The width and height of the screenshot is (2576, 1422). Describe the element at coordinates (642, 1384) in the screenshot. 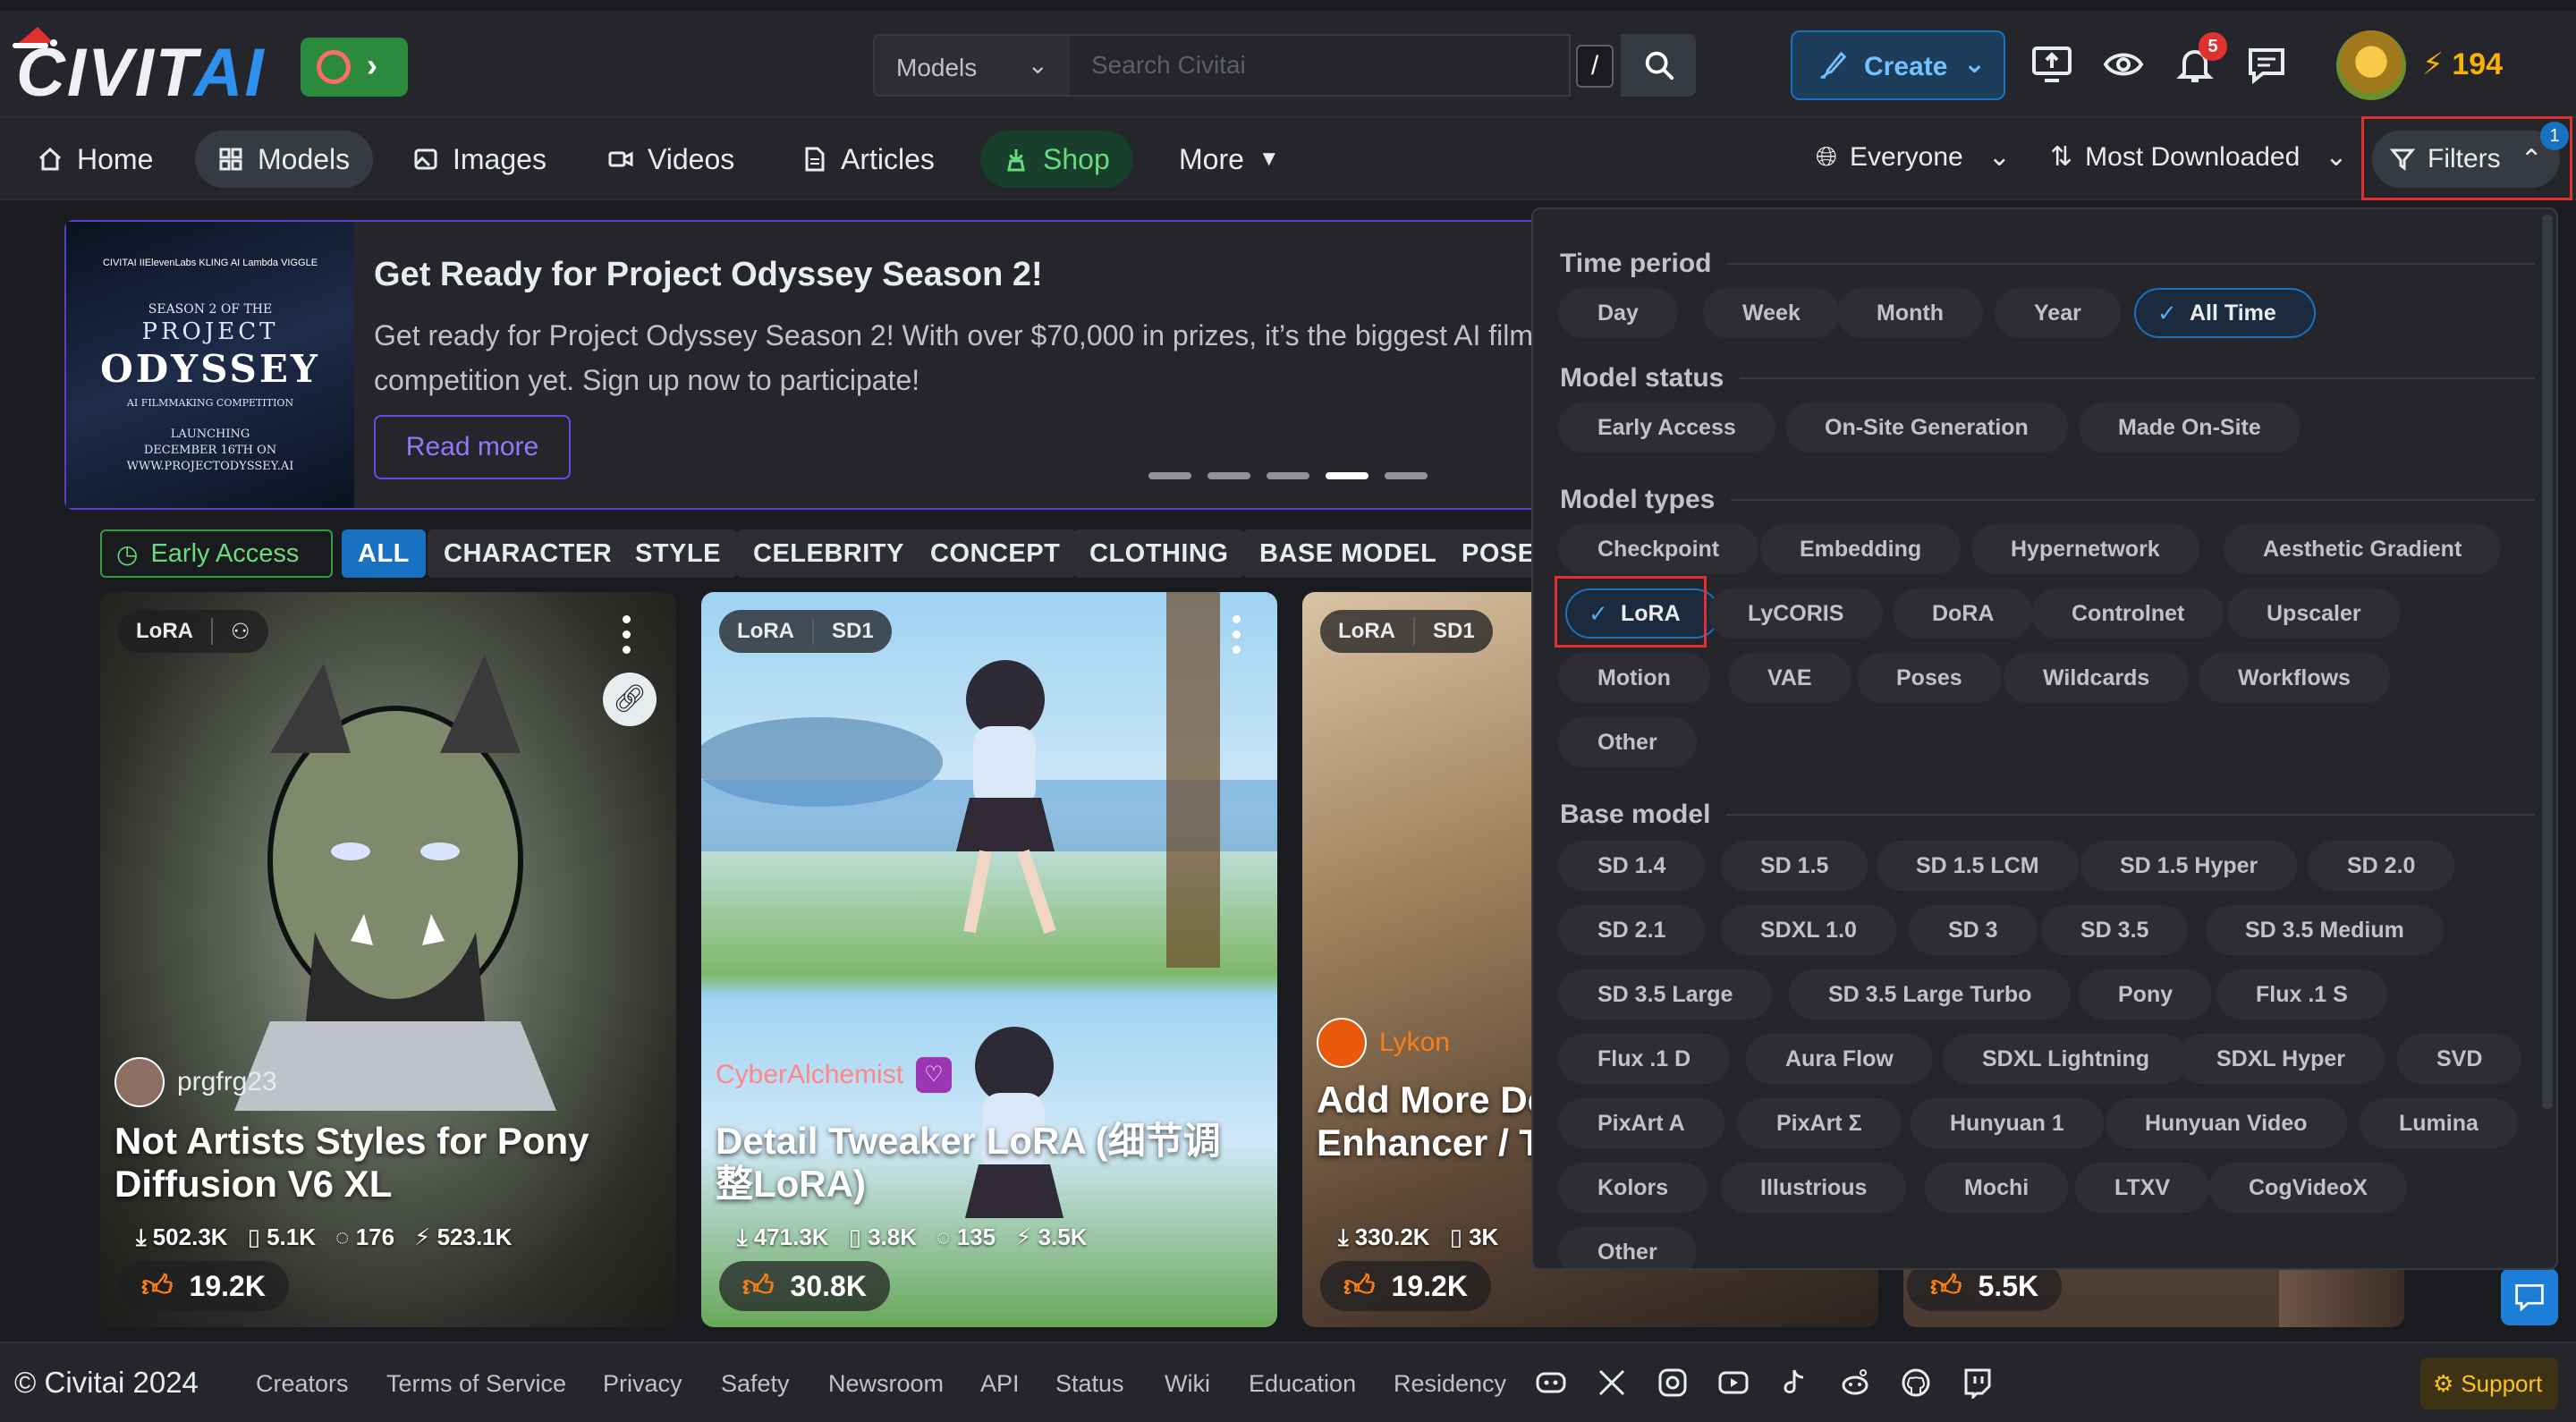

I see `footer-link-privacy: Privacy` at that location.